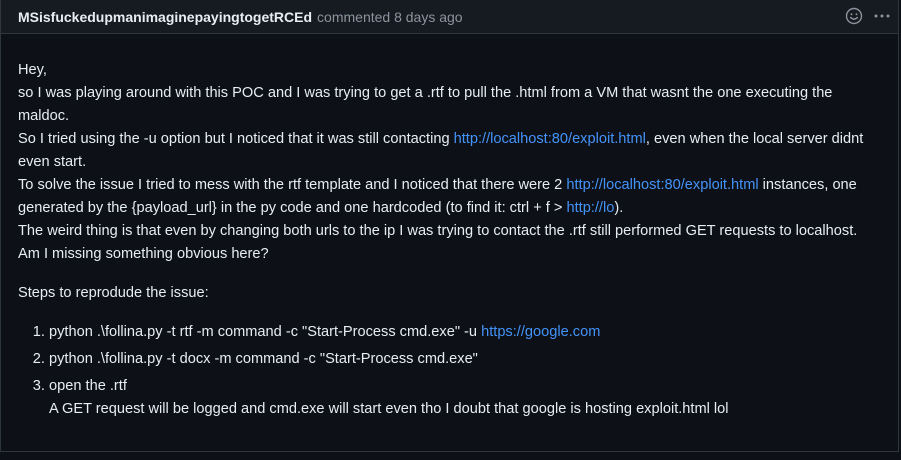 This screenshot has height=460, width=901. I want to click on google-link: https://google.com, so click(540, 332).